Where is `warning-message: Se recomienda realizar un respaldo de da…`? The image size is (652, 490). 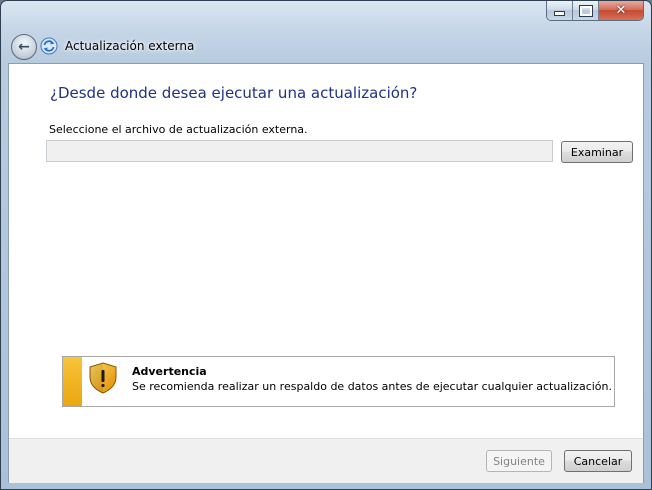 warning-message: Se recomienda realizar un respaldo de da… is located at coordinates (372, 386).